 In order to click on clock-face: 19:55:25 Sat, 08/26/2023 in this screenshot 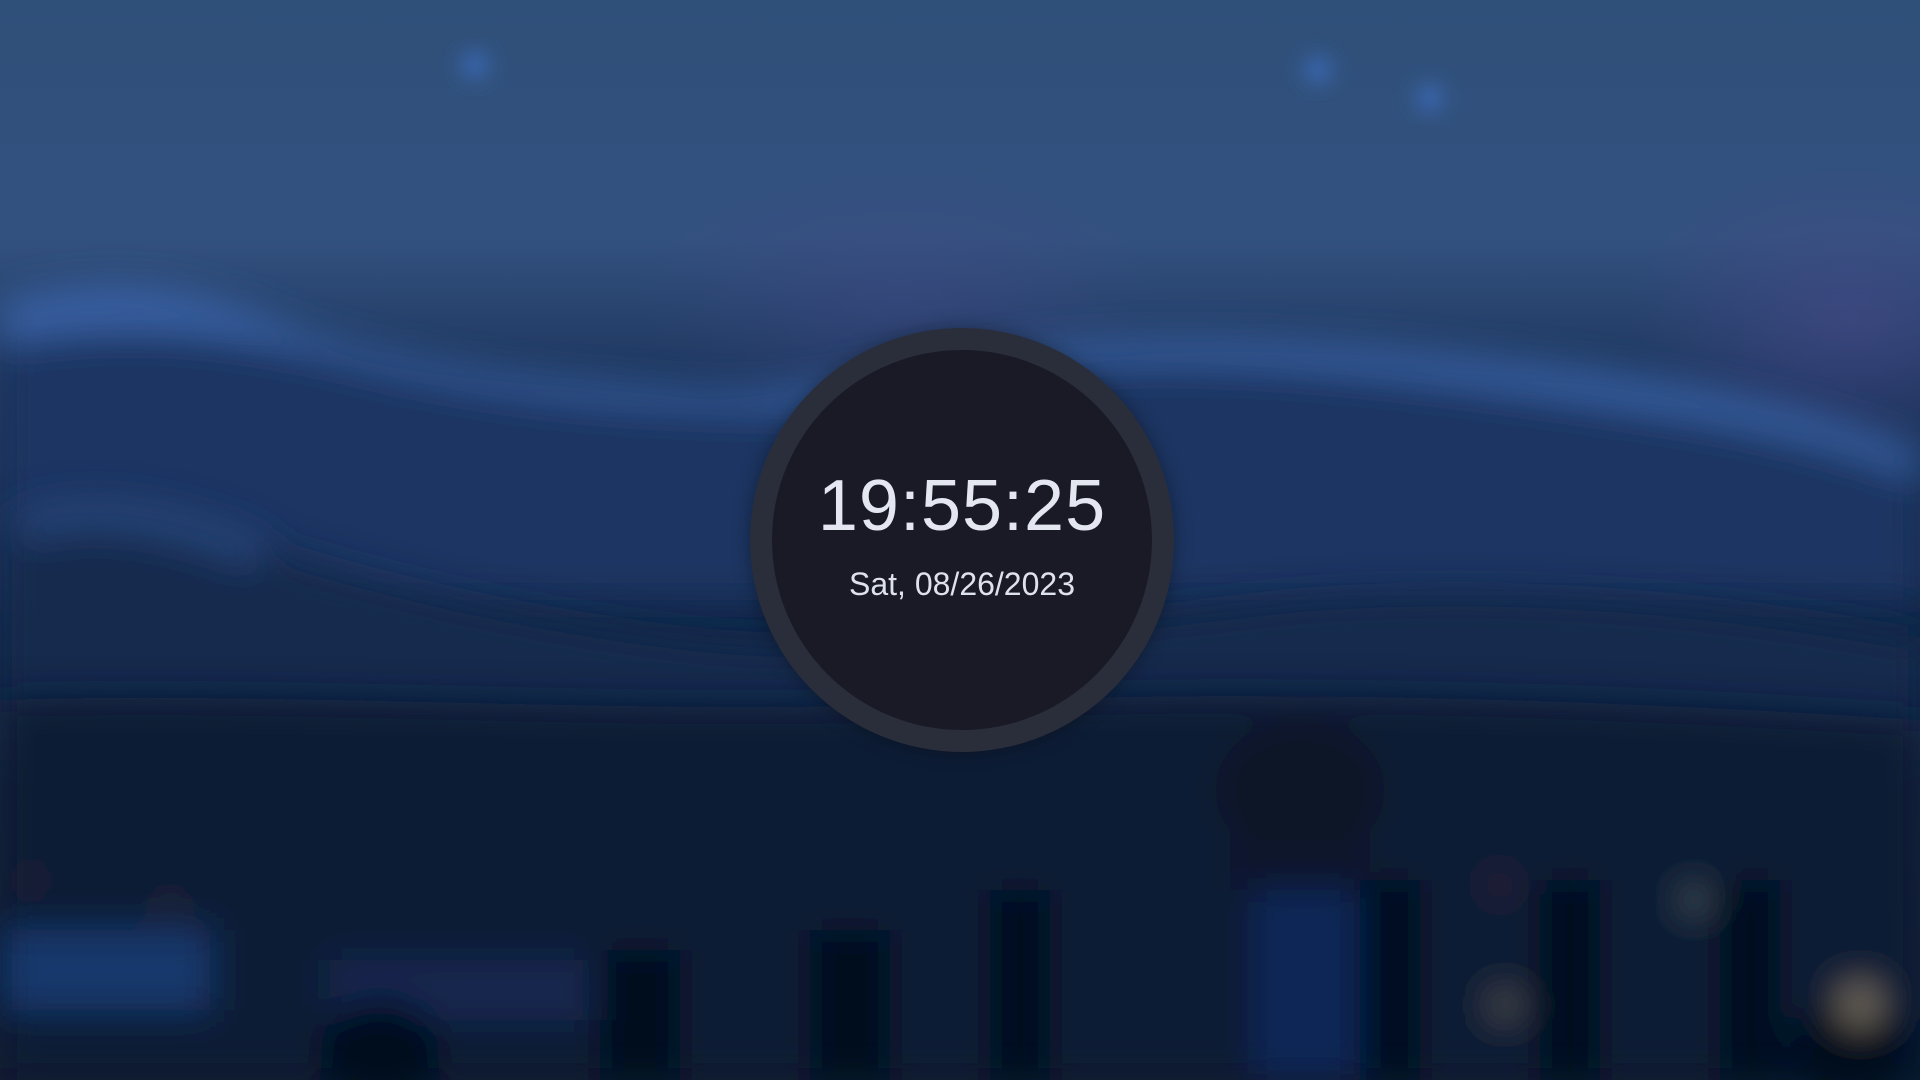, I will do `click(962, 540)`.